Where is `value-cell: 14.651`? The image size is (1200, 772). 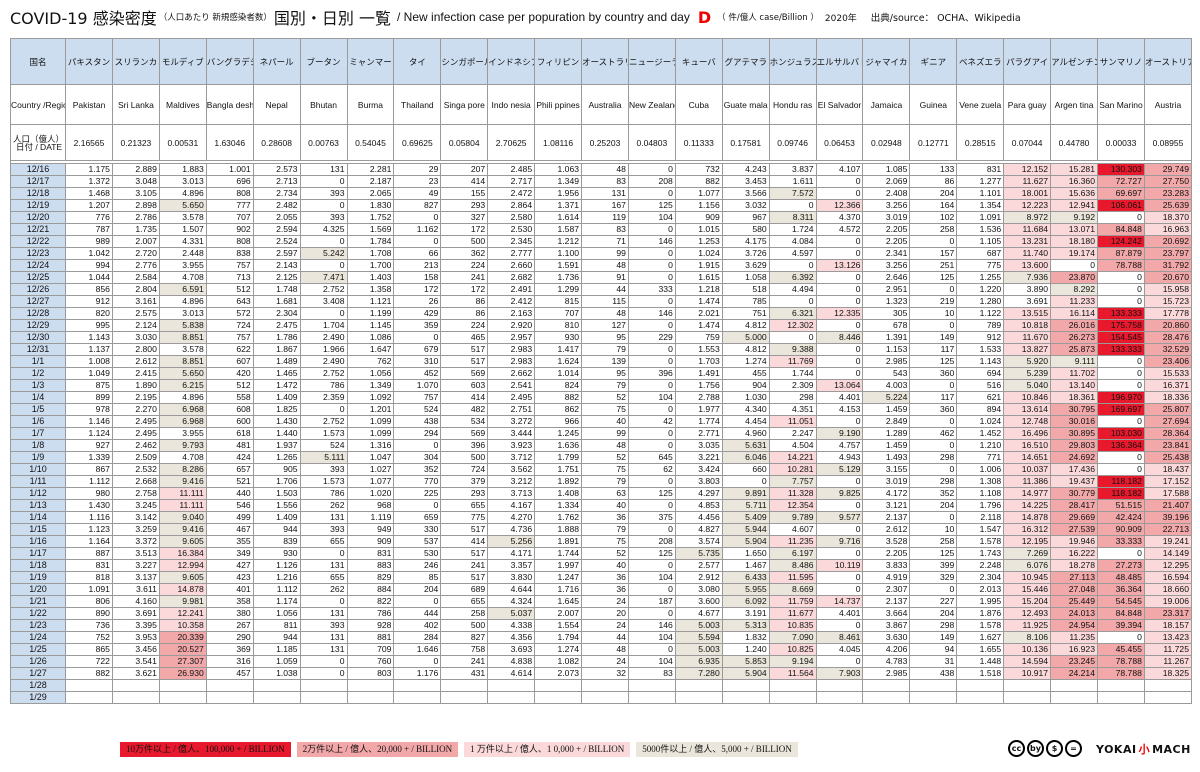
value-cell: 14.651 is located at coordinates (1027, 457).